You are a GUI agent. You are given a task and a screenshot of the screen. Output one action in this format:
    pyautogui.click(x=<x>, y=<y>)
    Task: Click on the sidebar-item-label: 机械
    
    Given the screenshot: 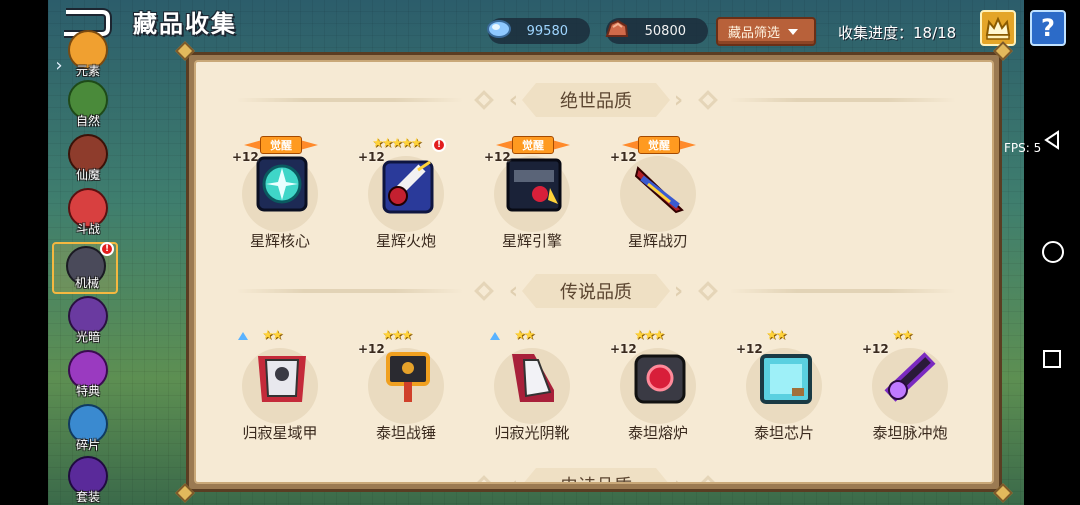 What is the action you would take?
    pyautogui.click(x=86, y=283)
    